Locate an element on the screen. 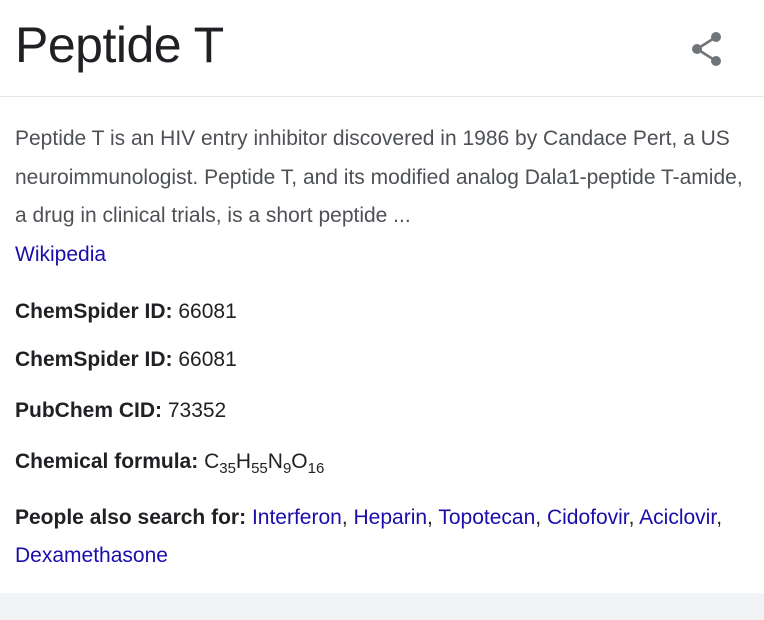  related-link-aciclovir: Aciclovir is located at coordinates (677, 517).